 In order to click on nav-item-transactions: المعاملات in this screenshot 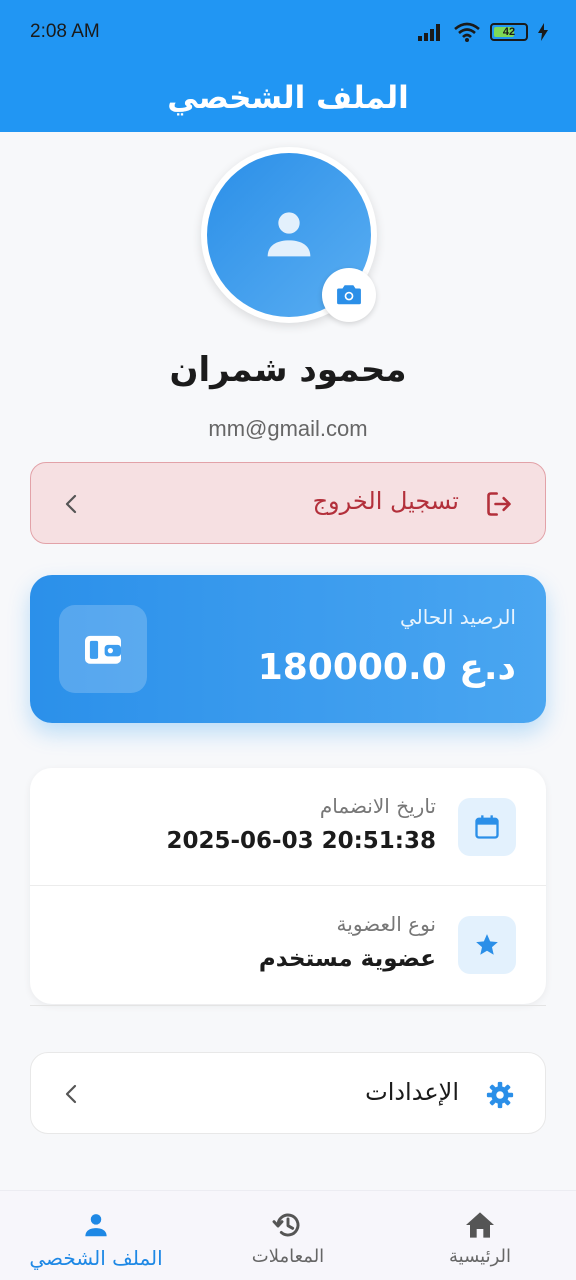, I will do `click(288, 1235)`.